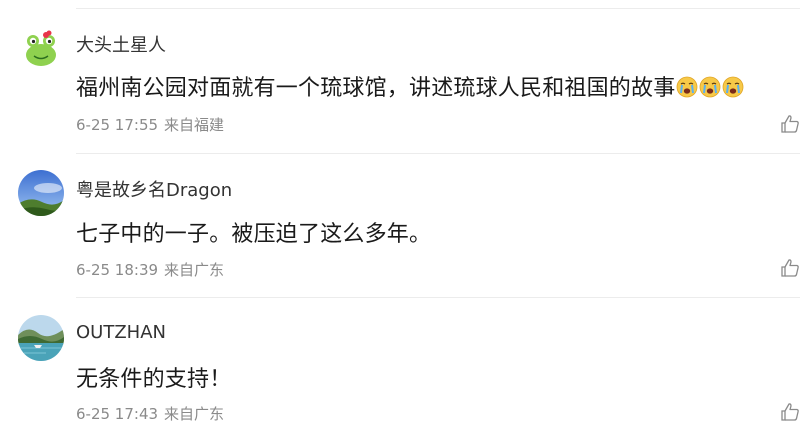  Describe the element at coordinates (154, 189) in the screenshot. I see `username: 粤是故乡名Dragon` at that location.